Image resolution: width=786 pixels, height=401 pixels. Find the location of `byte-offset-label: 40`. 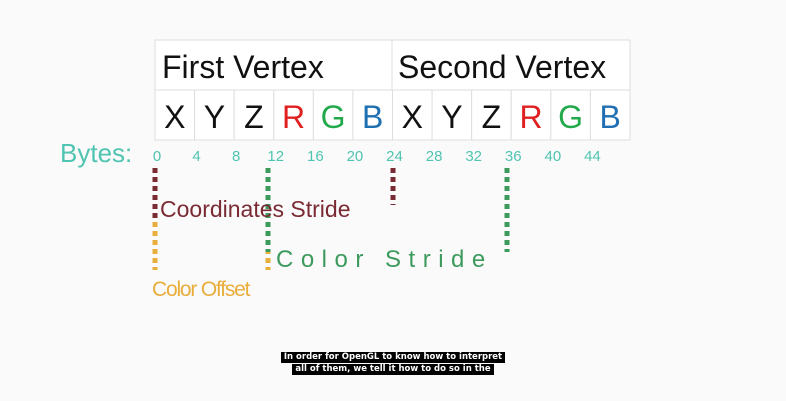

byte-offset-label: 40 is located at coordinates (552, 156).